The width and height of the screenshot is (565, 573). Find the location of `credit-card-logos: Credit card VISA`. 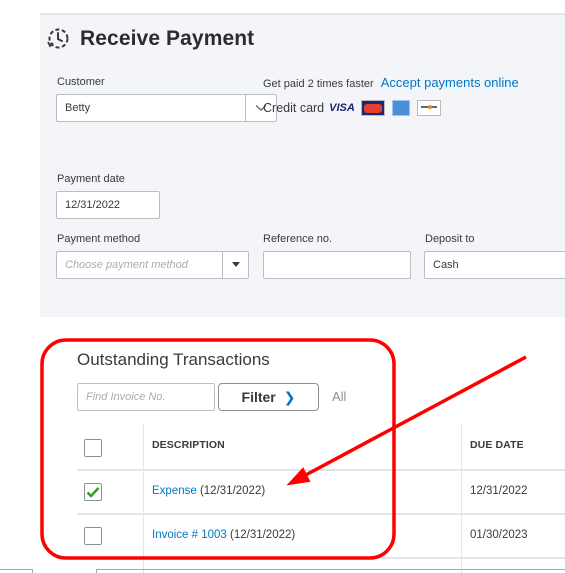

credit-card-logos: Credit card VISA is located at coordinates (355, 108).